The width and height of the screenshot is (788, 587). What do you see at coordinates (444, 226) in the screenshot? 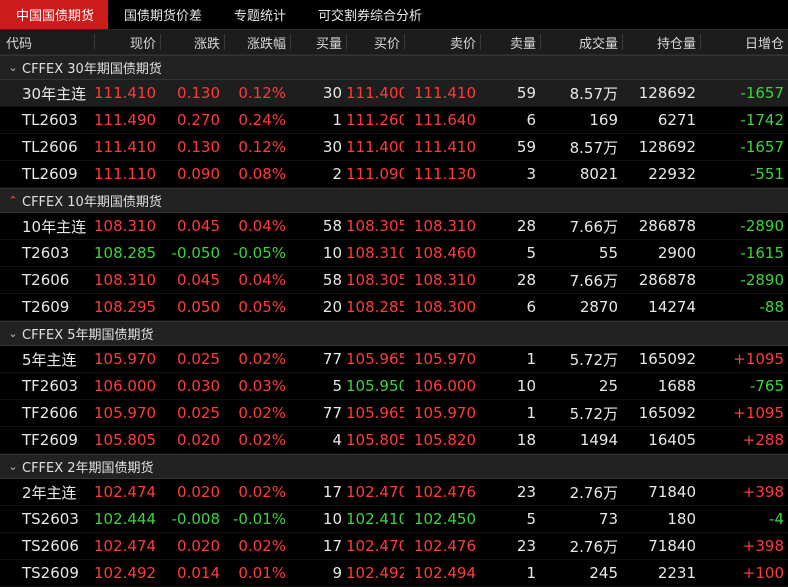
I see `cell-ask-price: 108.310` at bounding box center [444, 226].